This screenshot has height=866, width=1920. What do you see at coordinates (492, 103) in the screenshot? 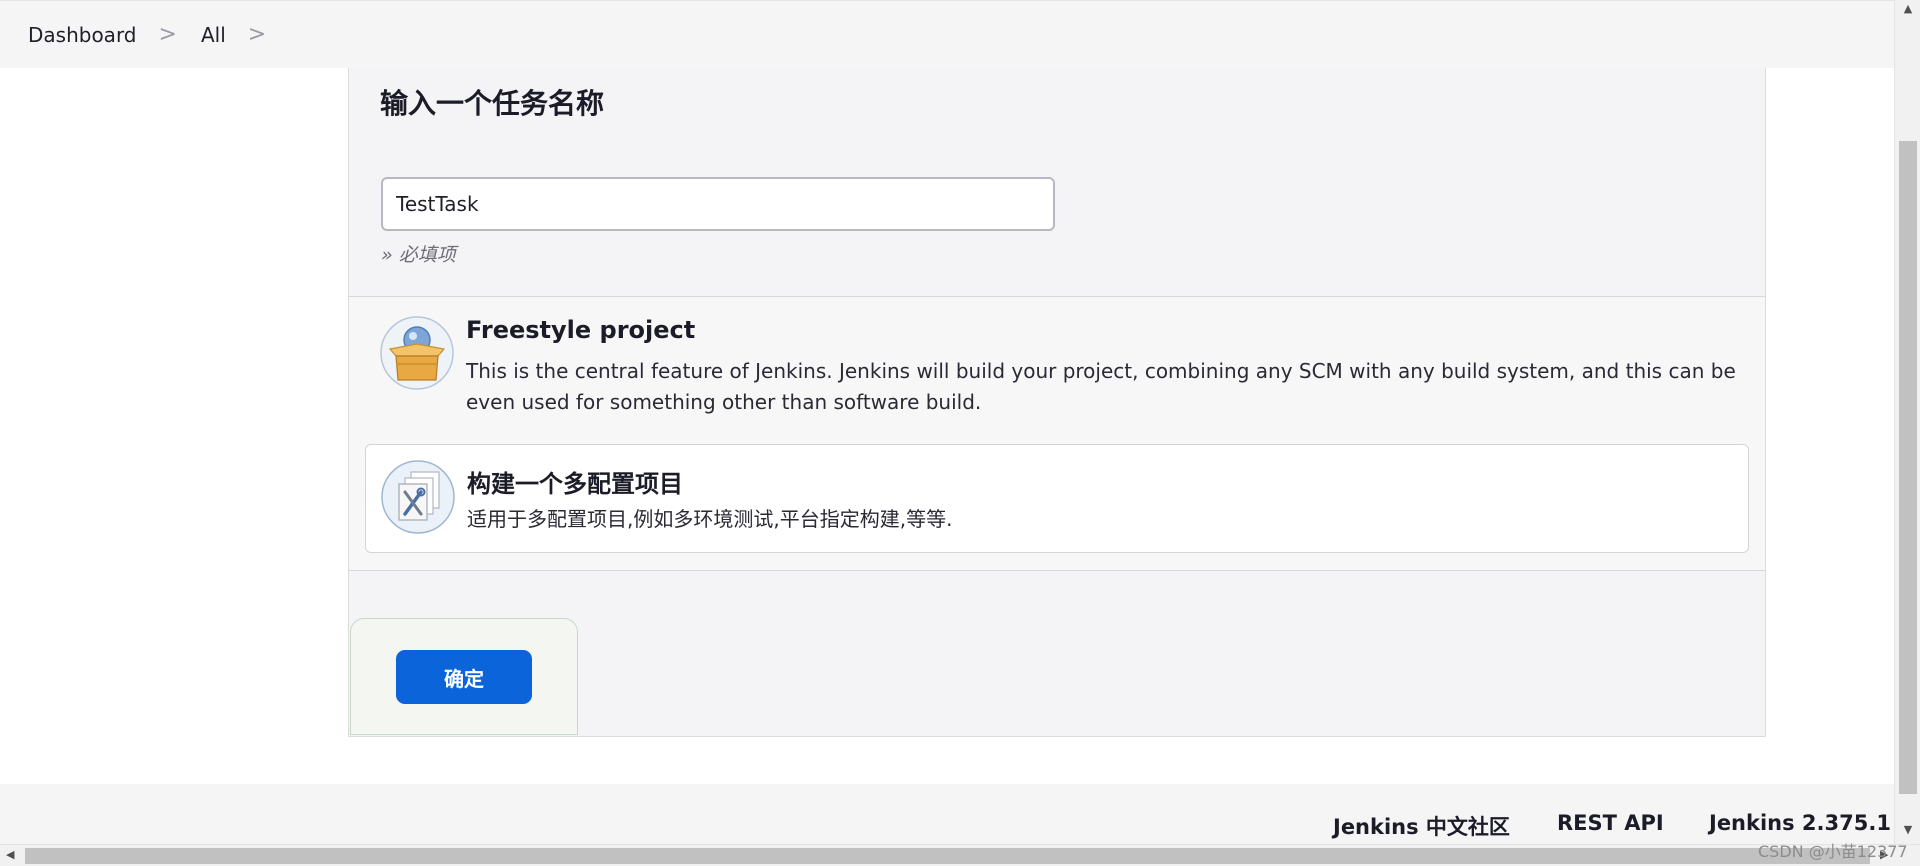
I see `page-title: 输入一个任务名称` at bounding box center [492, 103].